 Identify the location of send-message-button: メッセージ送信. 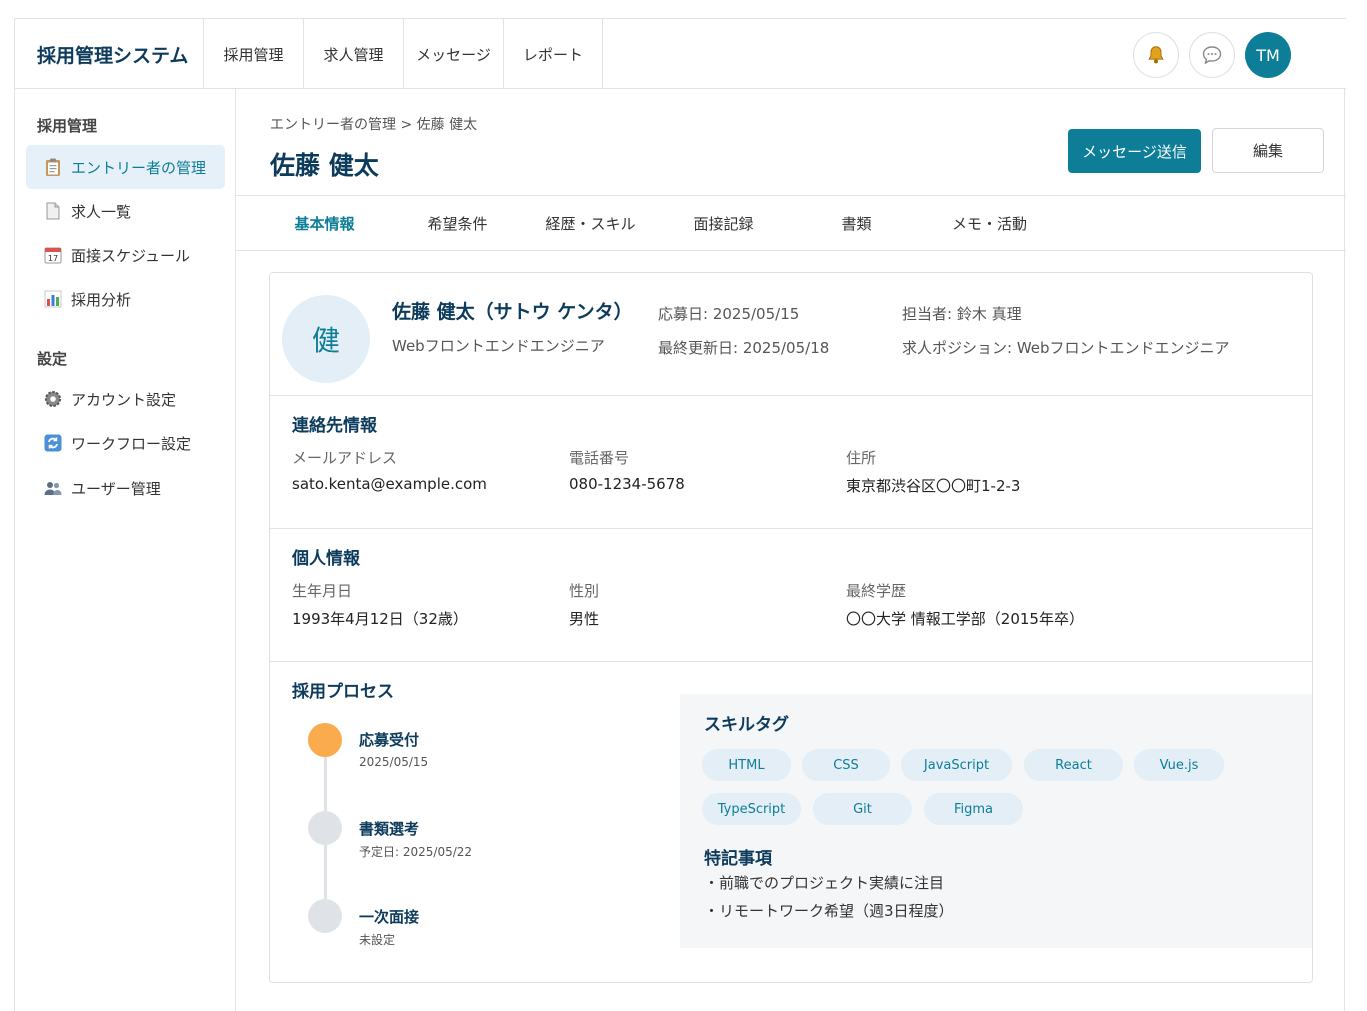
(1134, 151).